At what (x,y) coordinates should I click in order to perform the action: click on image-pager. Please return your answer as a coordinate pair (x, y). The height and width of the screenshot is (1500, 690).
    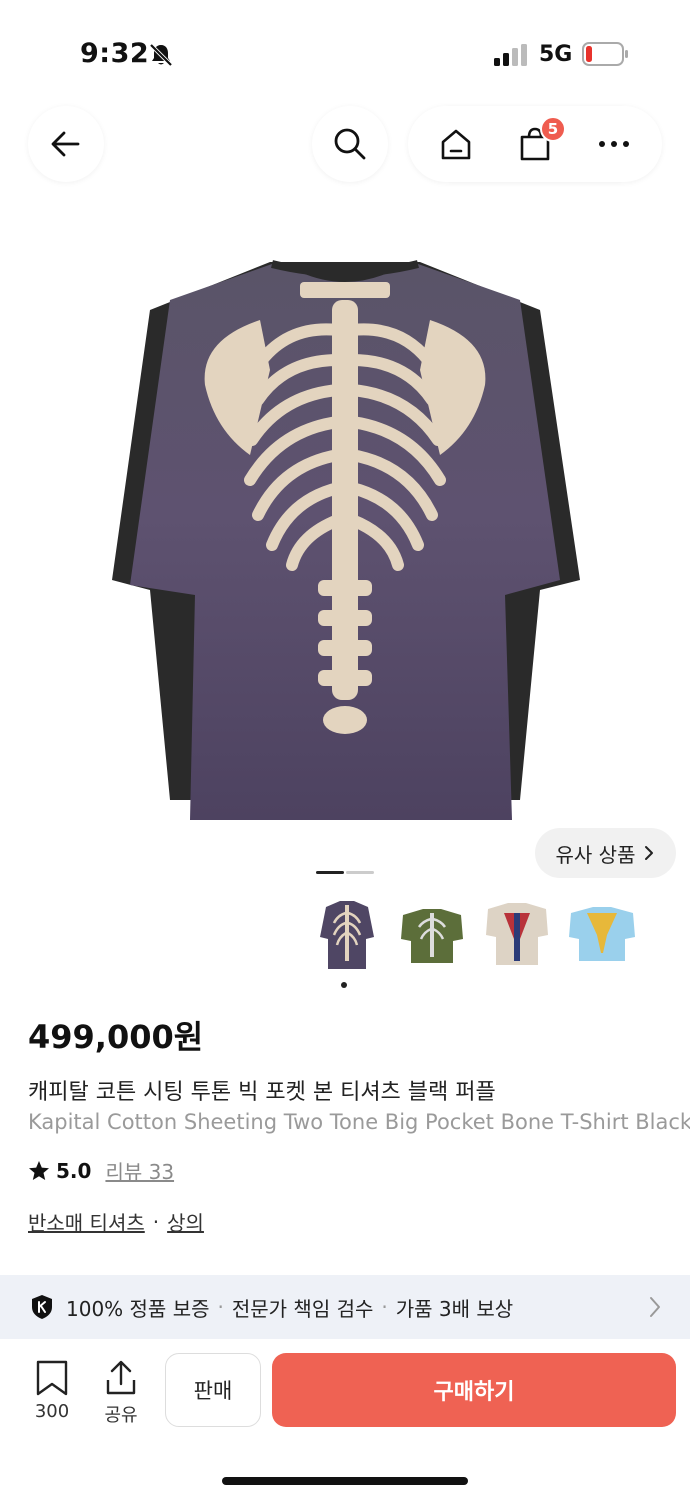
    Looking at the image, I should click on (346, 873).